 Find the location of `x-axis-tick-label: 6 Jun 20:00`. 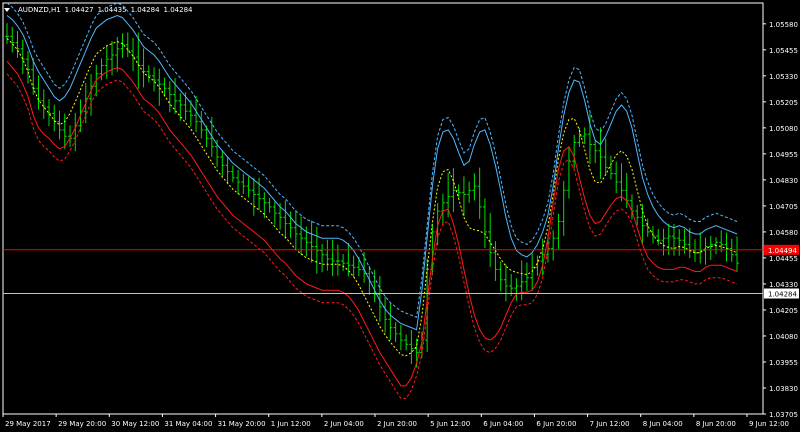

x-axis-tick-label: 6 Jun 20:00 is located at coordinates (556, 424).